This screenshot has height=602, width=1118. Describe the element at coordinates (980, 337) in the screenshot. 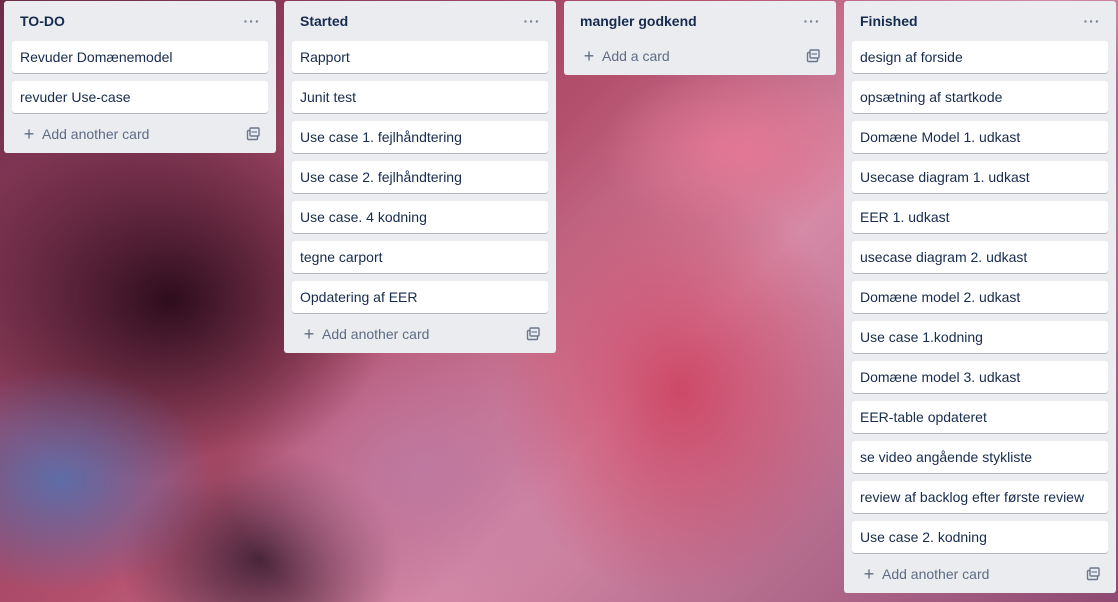

I see `card: Use case 1.kodning` at that location.